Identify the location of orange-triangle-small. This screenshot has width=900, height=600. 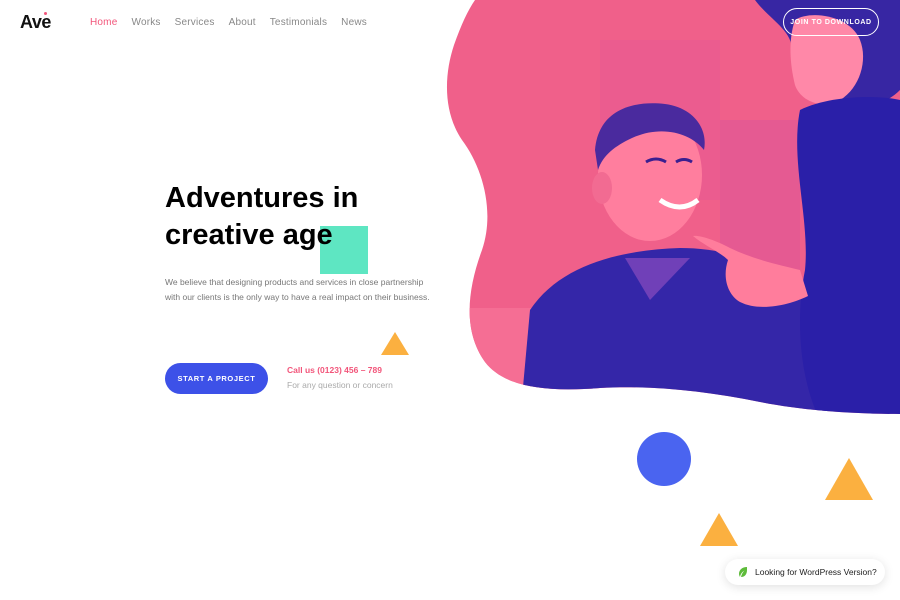
(395, 343).